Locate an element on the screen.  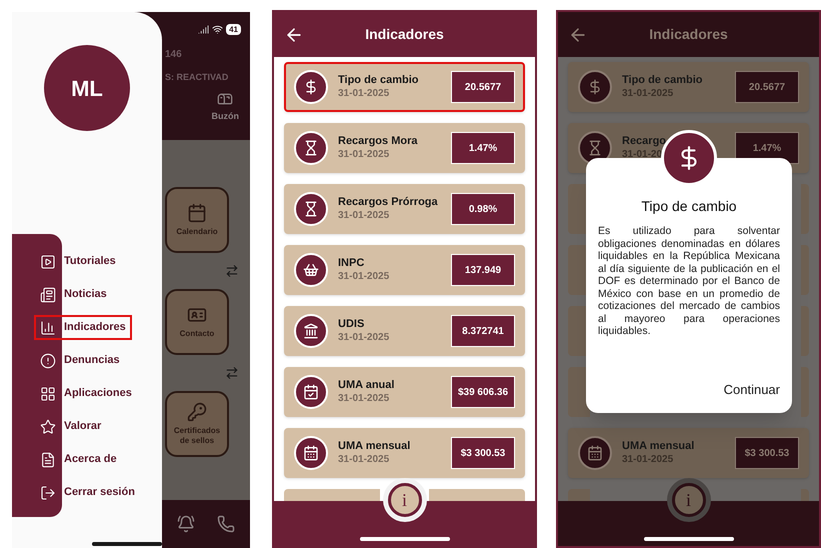
value-box: 8.372741 is located at coordinates (483, 331).